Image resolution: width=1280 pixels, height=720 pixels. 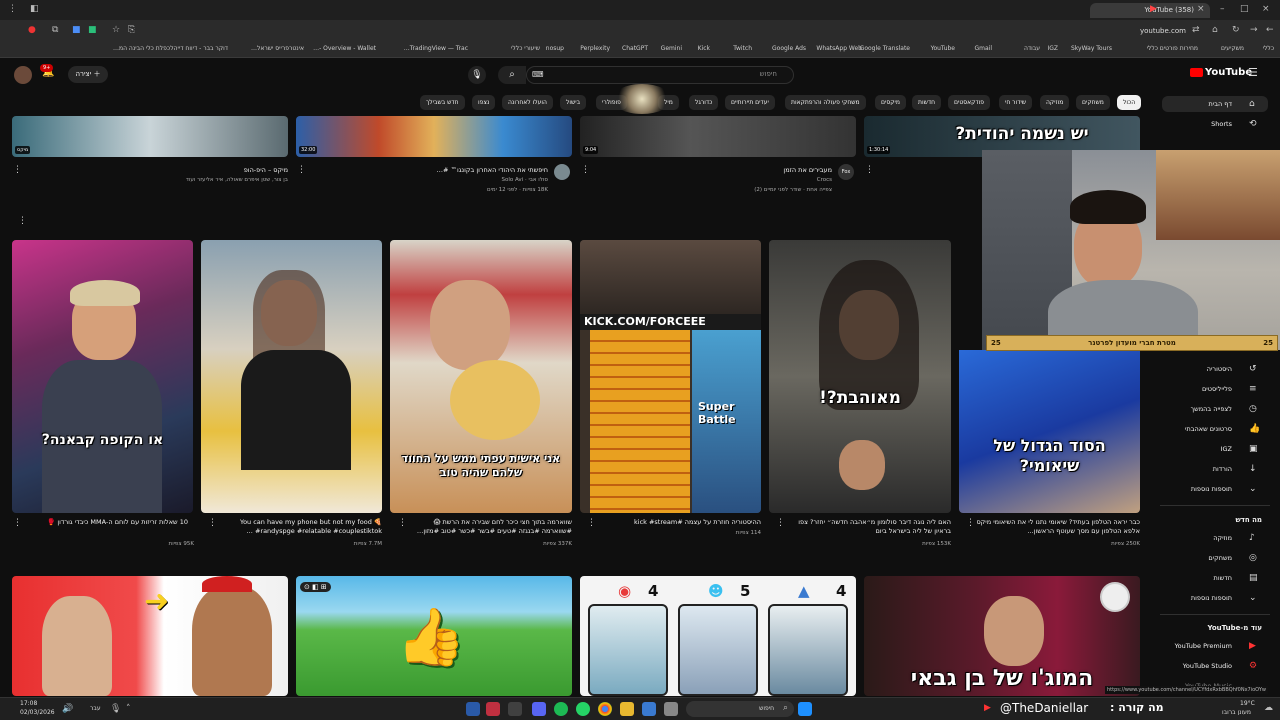 What do you see at coordinates (740, 709) in the screenshot?
I see `taskbar-search: חיפוש ⌕` at bounding box center [740, 709].